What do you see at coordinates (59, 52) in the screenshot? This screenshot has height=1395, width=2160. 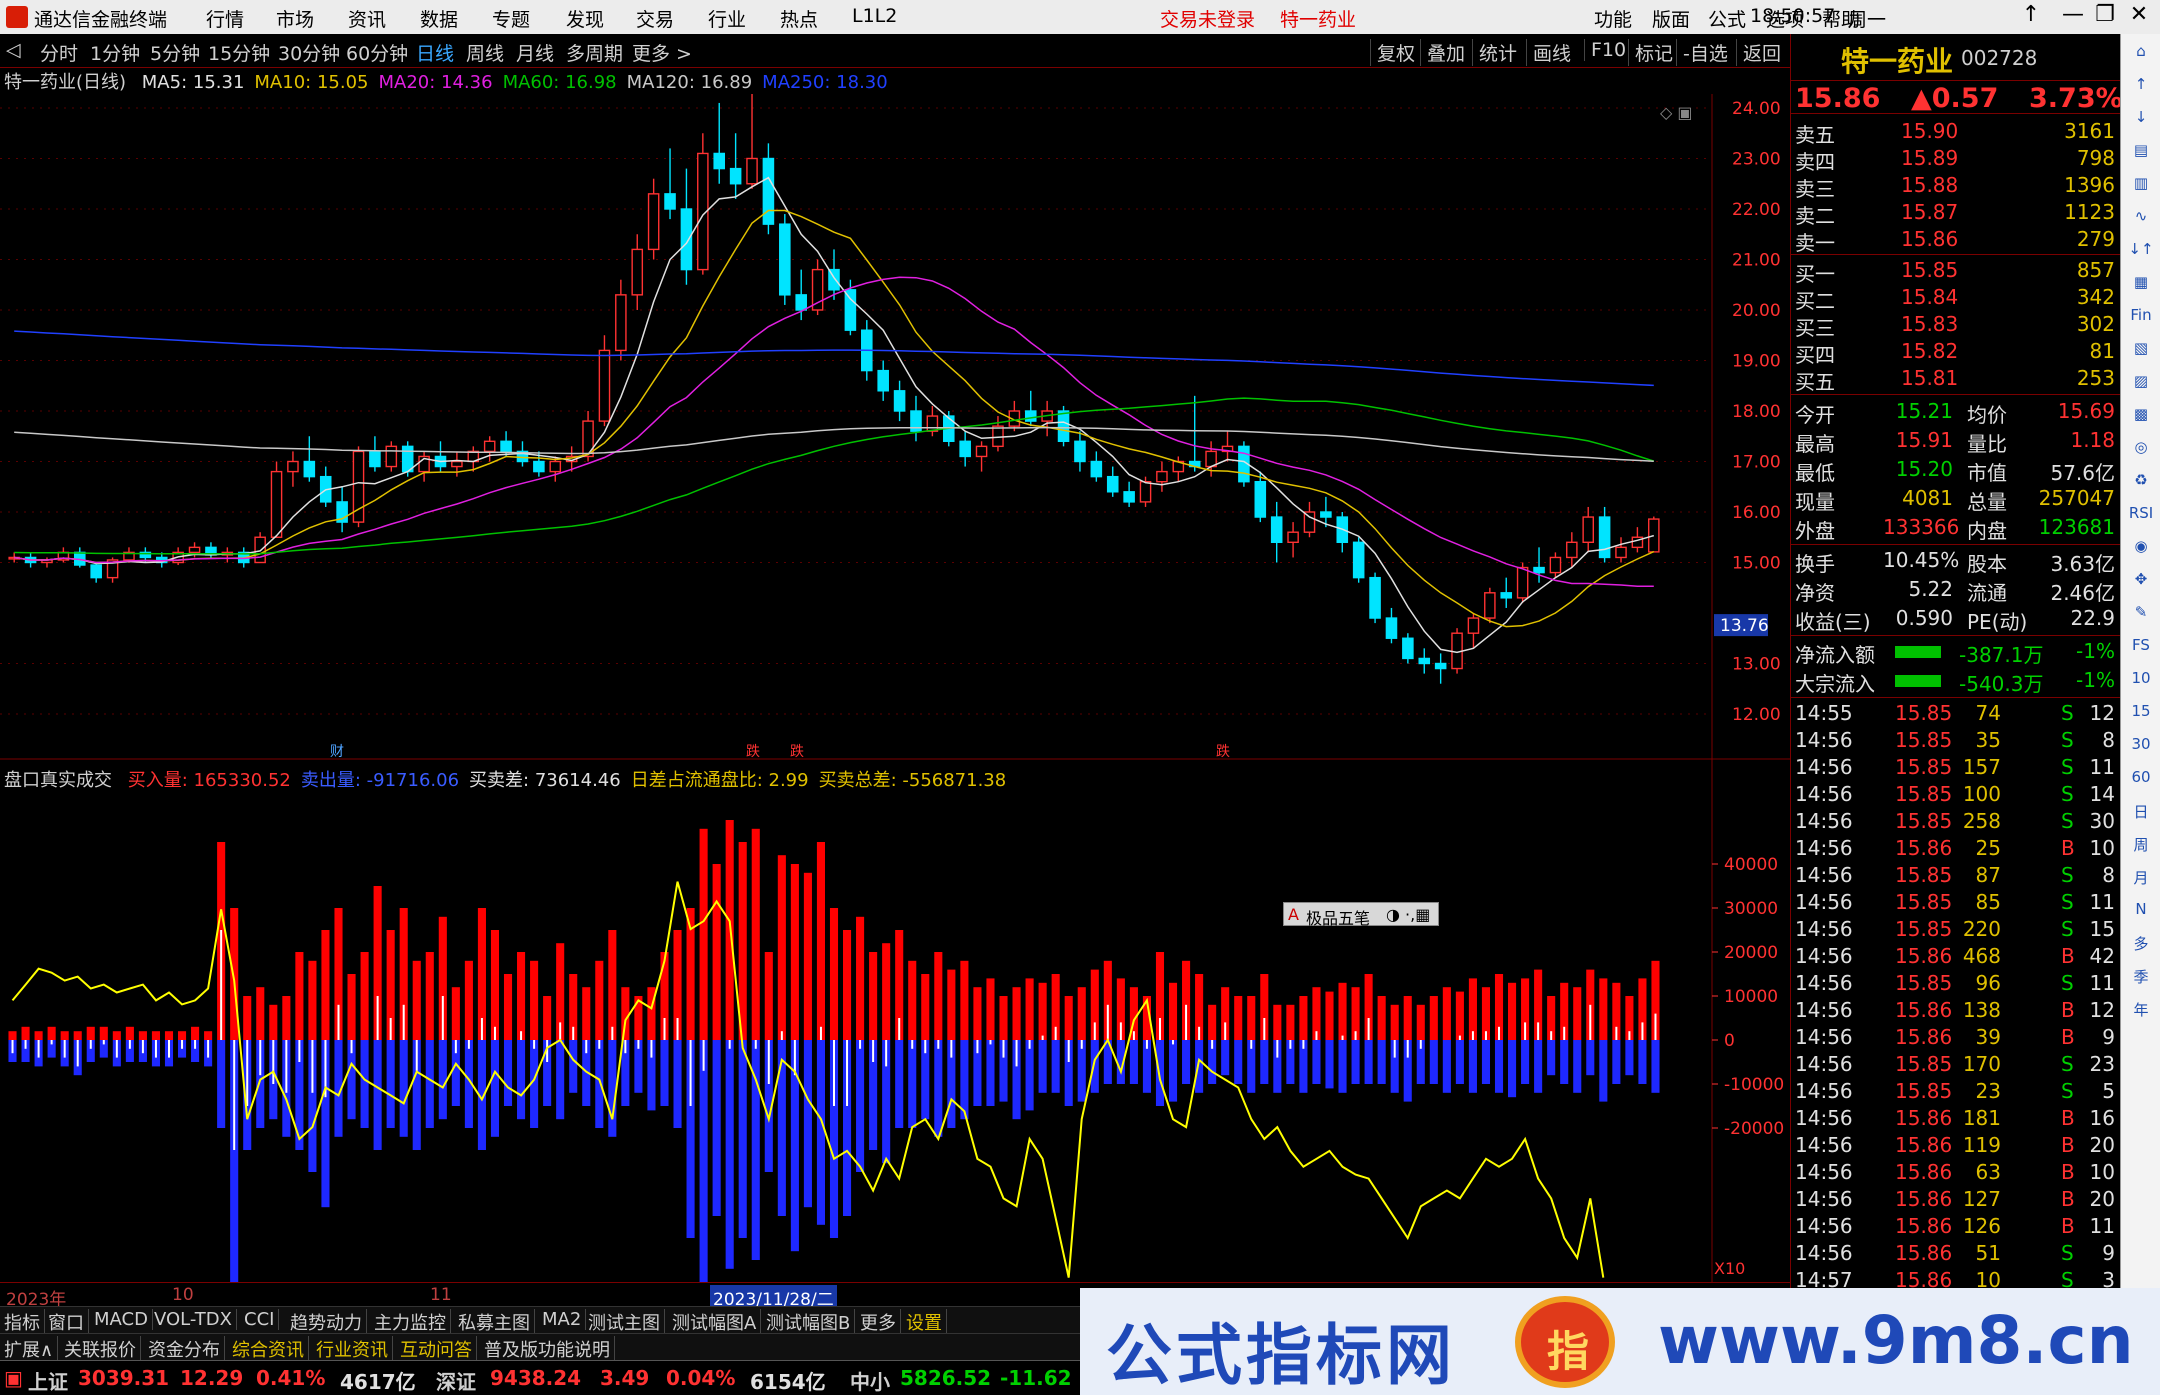 I see `period-tab: 分时` at bounding box center [59, 52].